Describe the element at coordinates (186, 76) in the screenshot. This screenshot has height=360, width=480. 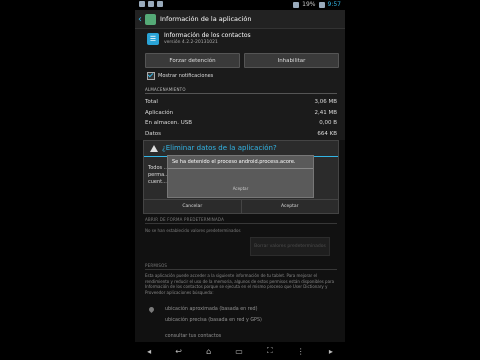
I see `show-notifications-label: Mostrar notificaciones` at that location.